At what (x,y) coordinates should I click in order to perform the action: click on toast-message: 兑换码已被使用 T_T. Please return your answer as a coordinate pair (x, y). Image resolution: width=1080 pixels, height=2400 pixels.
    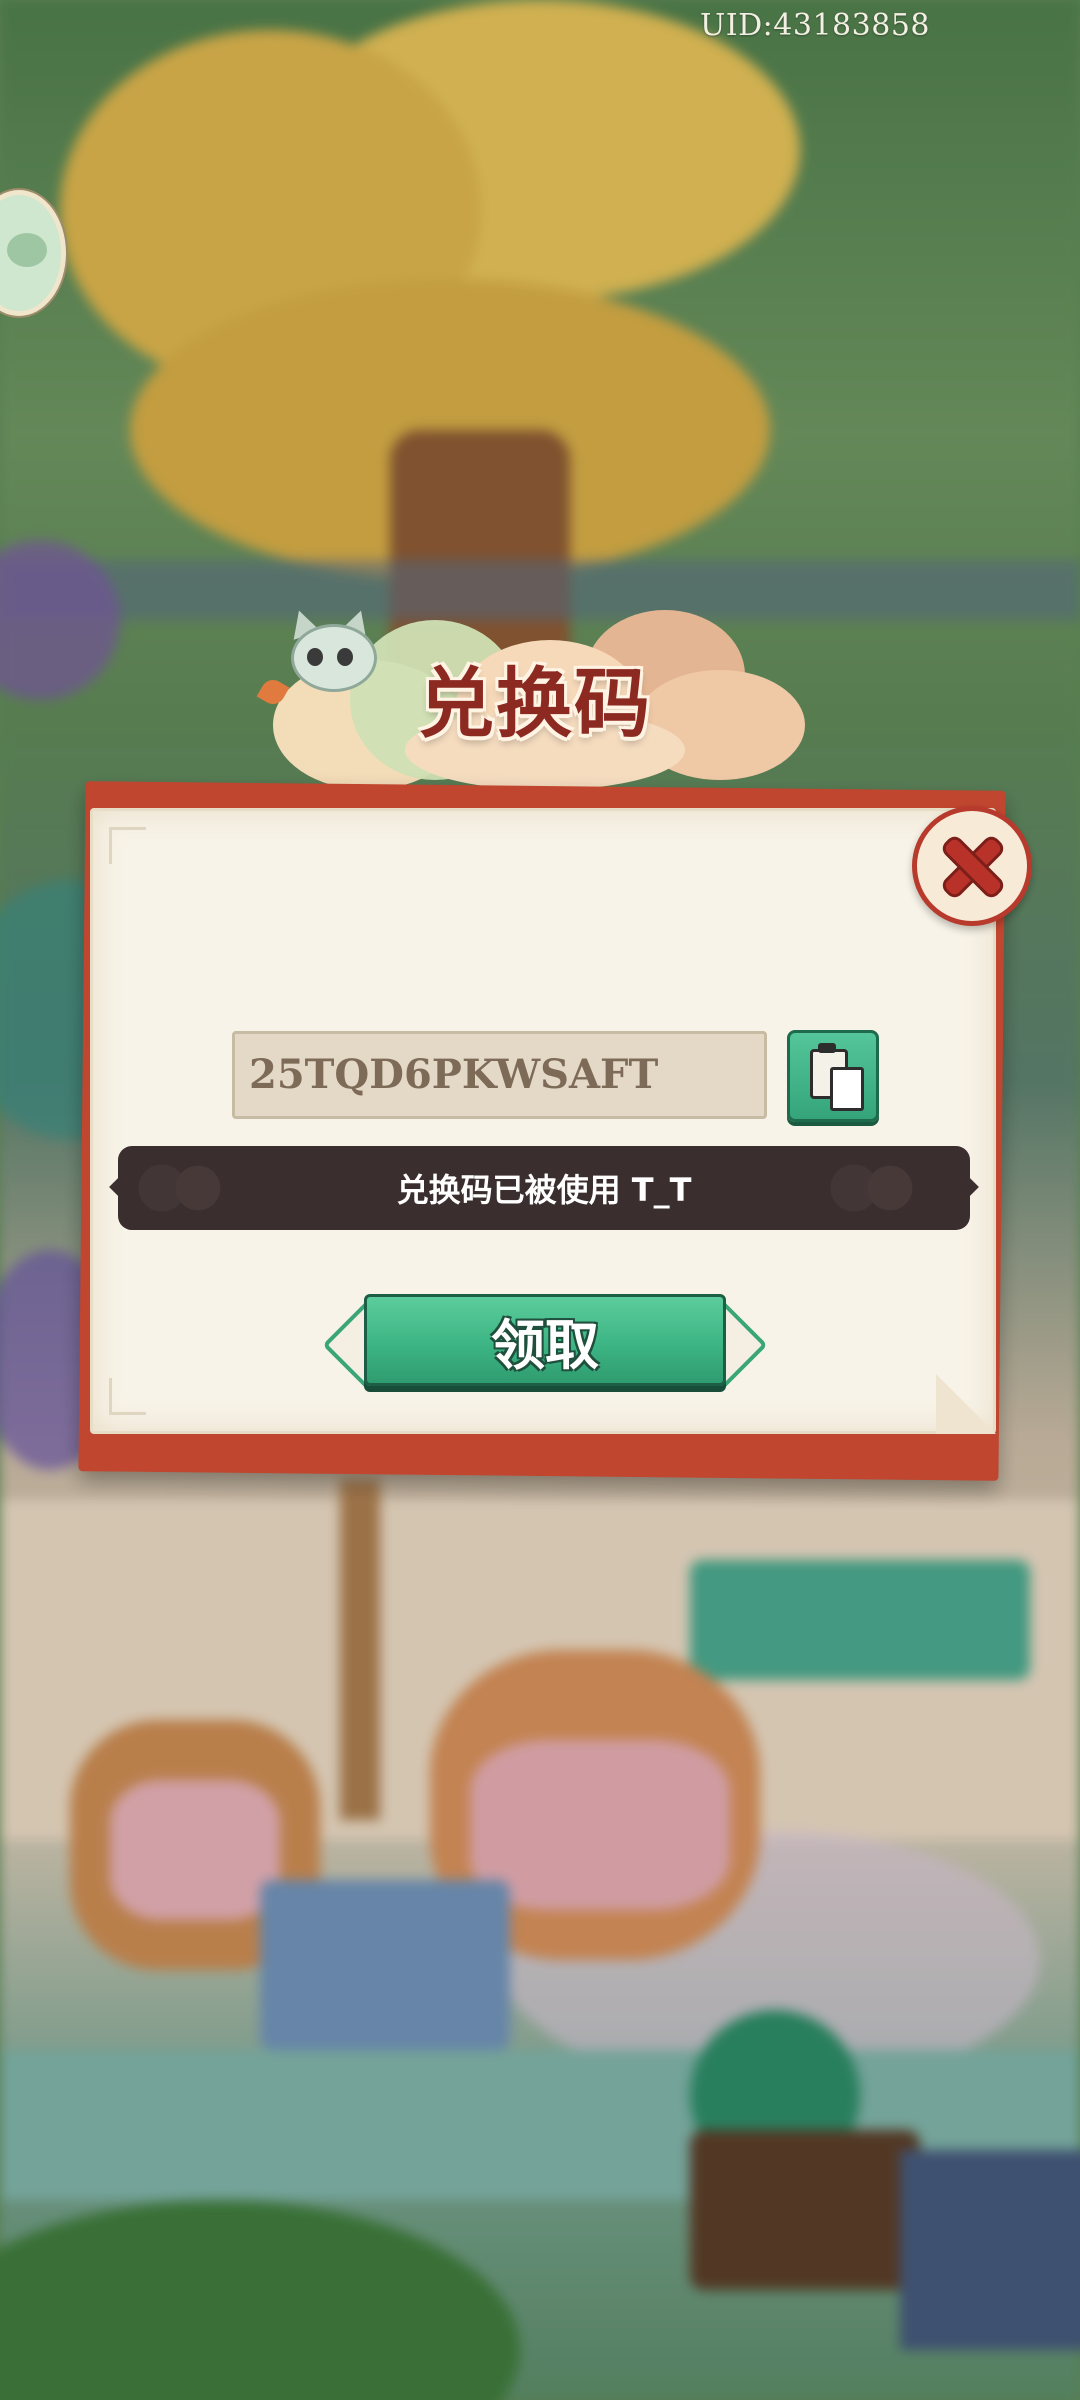
    Looking at the image, I should click on (544, 1188).